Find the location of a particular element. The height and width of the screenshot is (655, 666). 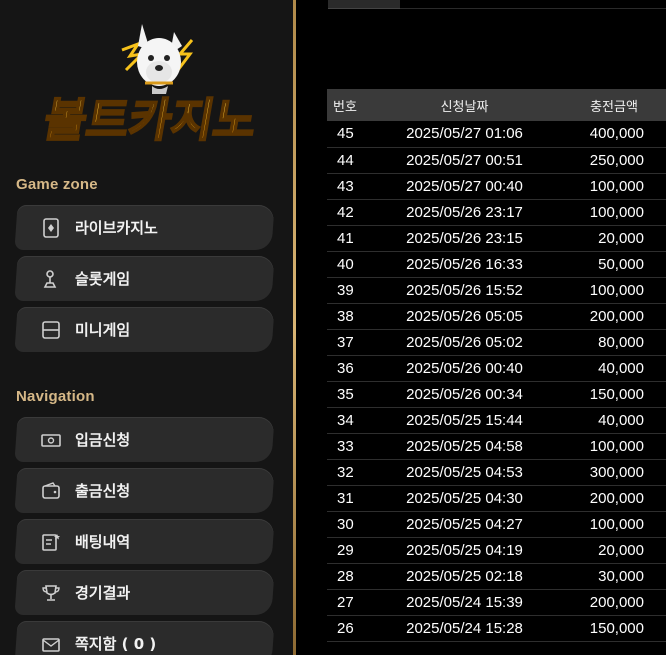

menu-label: 입금신청 is located at coordinates (103, 440).